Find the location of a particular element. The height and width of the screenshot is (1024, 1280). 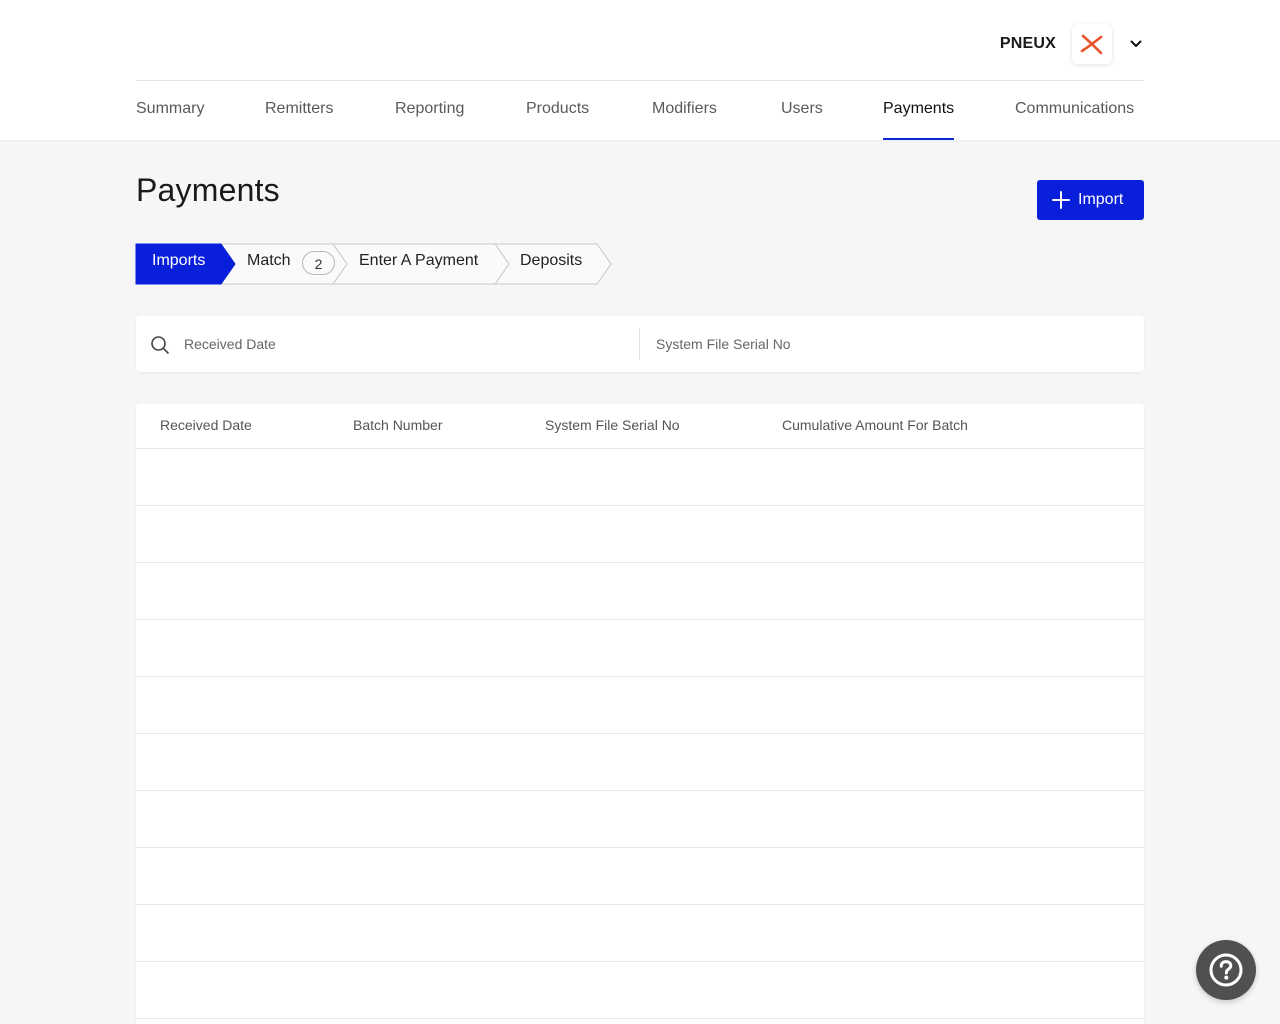

step-imports: Imports is located at coordinates (178, 264).